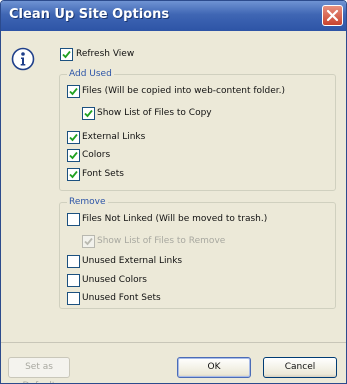  I want to click on show-files-to-remove-label: Show List of Files to Remove, so click(161, 241).